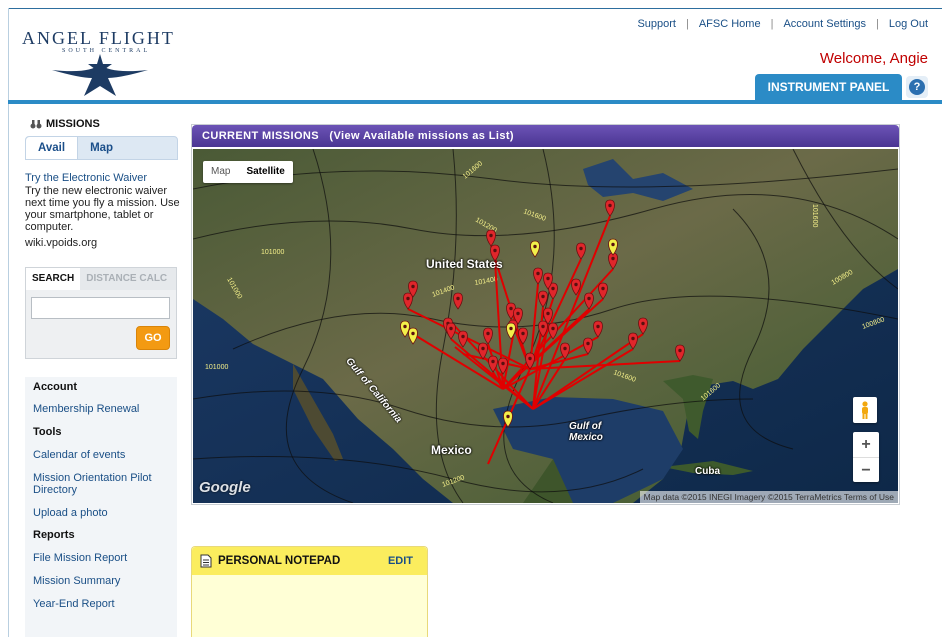 The width and height of the screenshot is (942, 637). Describe the element at coordinates (53, 279) in the screenshot. I see `tab-search: SEARCH` at that location.